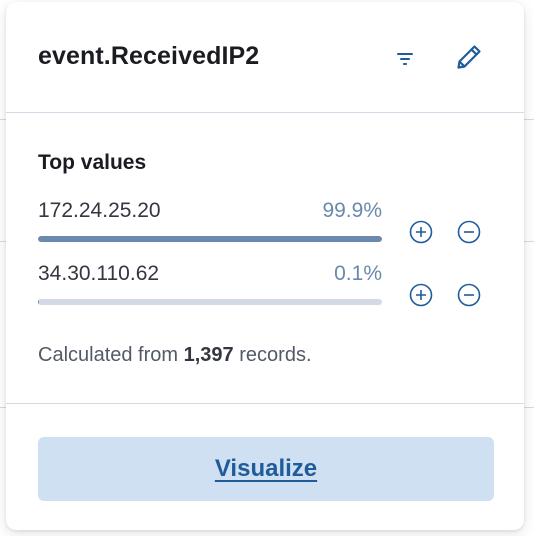 This screenshot has height=536, width=534. I want to click on top-value-bar-fill, so click(210, 239).